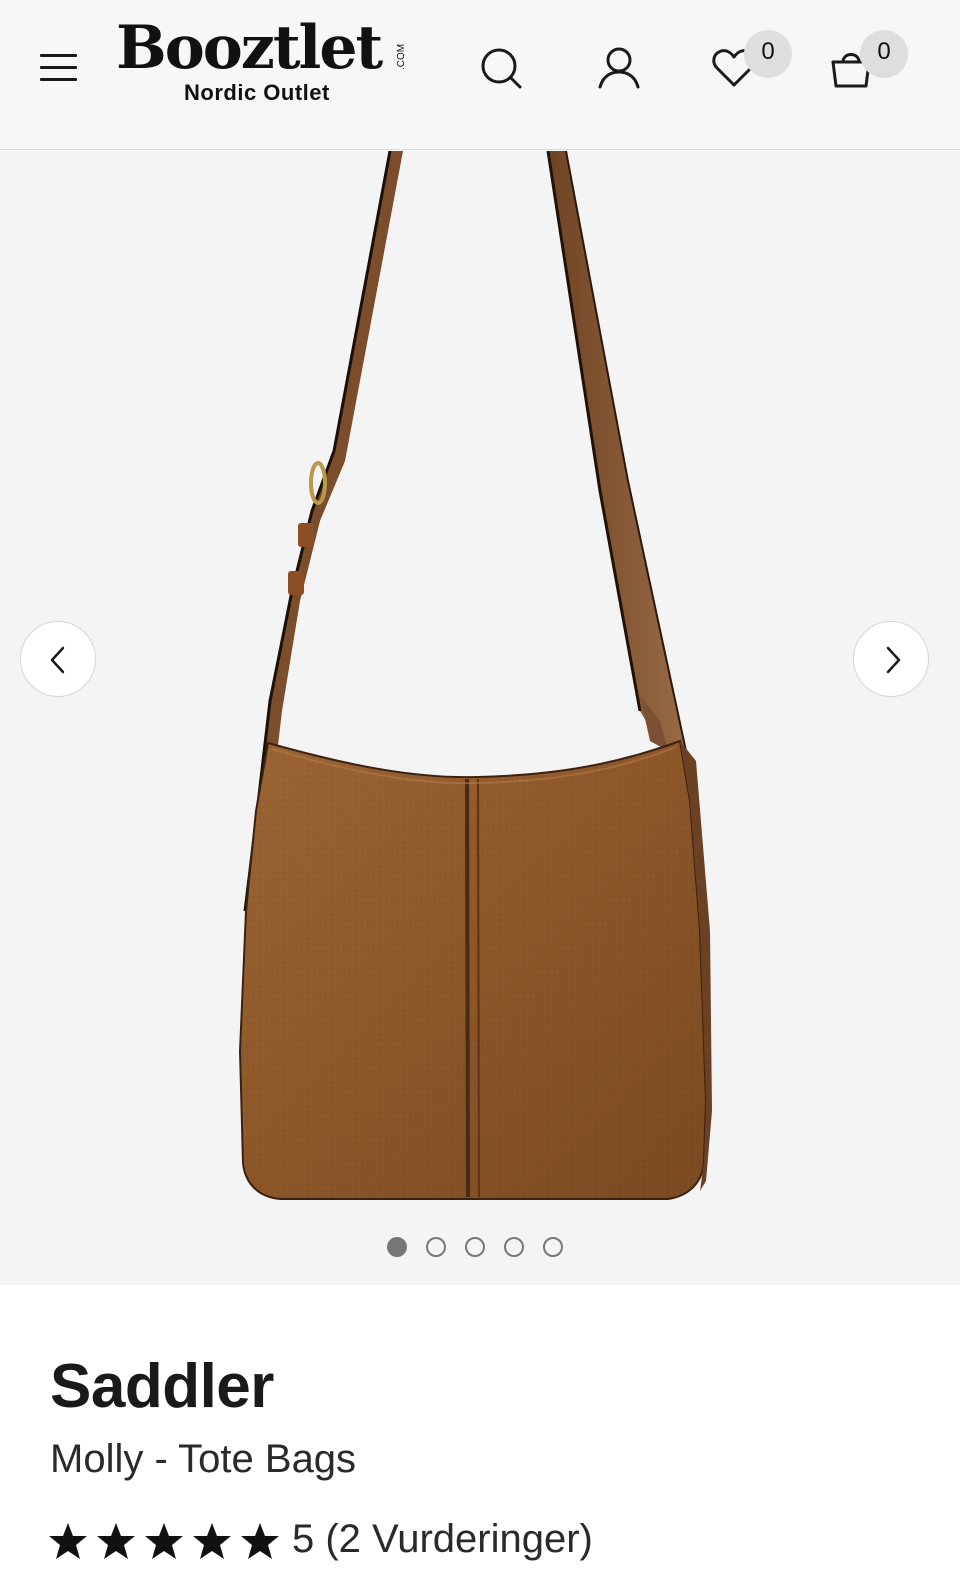 The height and width of the screenshot is (1585, 960). I want to click on site-header: Booztlet .COM Nordic Outlet 0 0, so click(480, 75).